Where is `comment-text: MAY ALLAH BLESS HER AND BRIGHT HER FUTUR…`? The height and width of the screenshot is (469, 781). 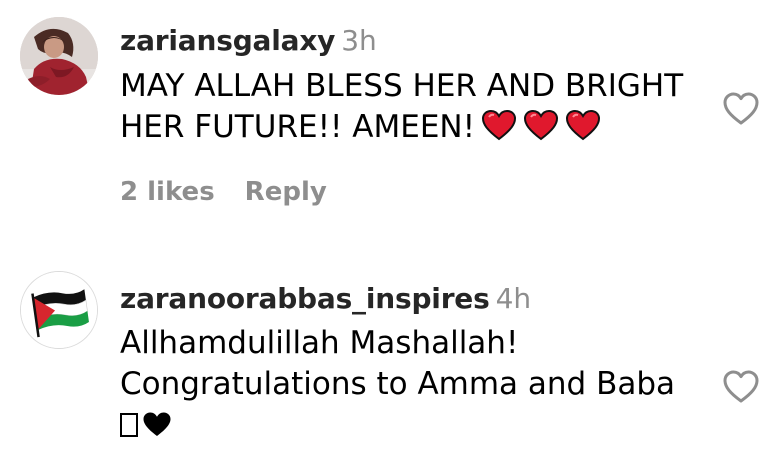 comment-text: MAY ALLAH BLESS HER AND BRIGHT HER FUTUR… is located at coordinates (415, 109).